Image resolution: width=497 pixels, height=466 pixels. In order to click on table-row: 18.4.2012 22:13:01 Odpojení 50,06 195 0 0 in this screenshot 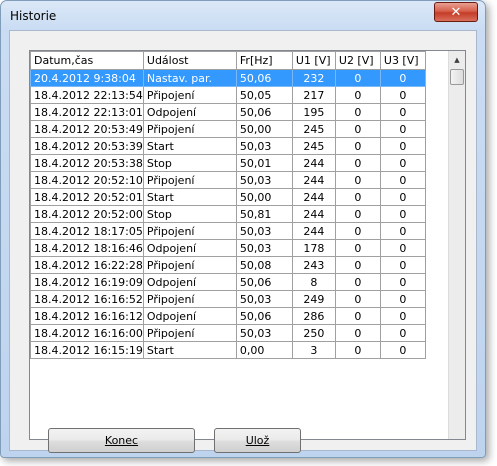, I will do `click(228, 112)`.